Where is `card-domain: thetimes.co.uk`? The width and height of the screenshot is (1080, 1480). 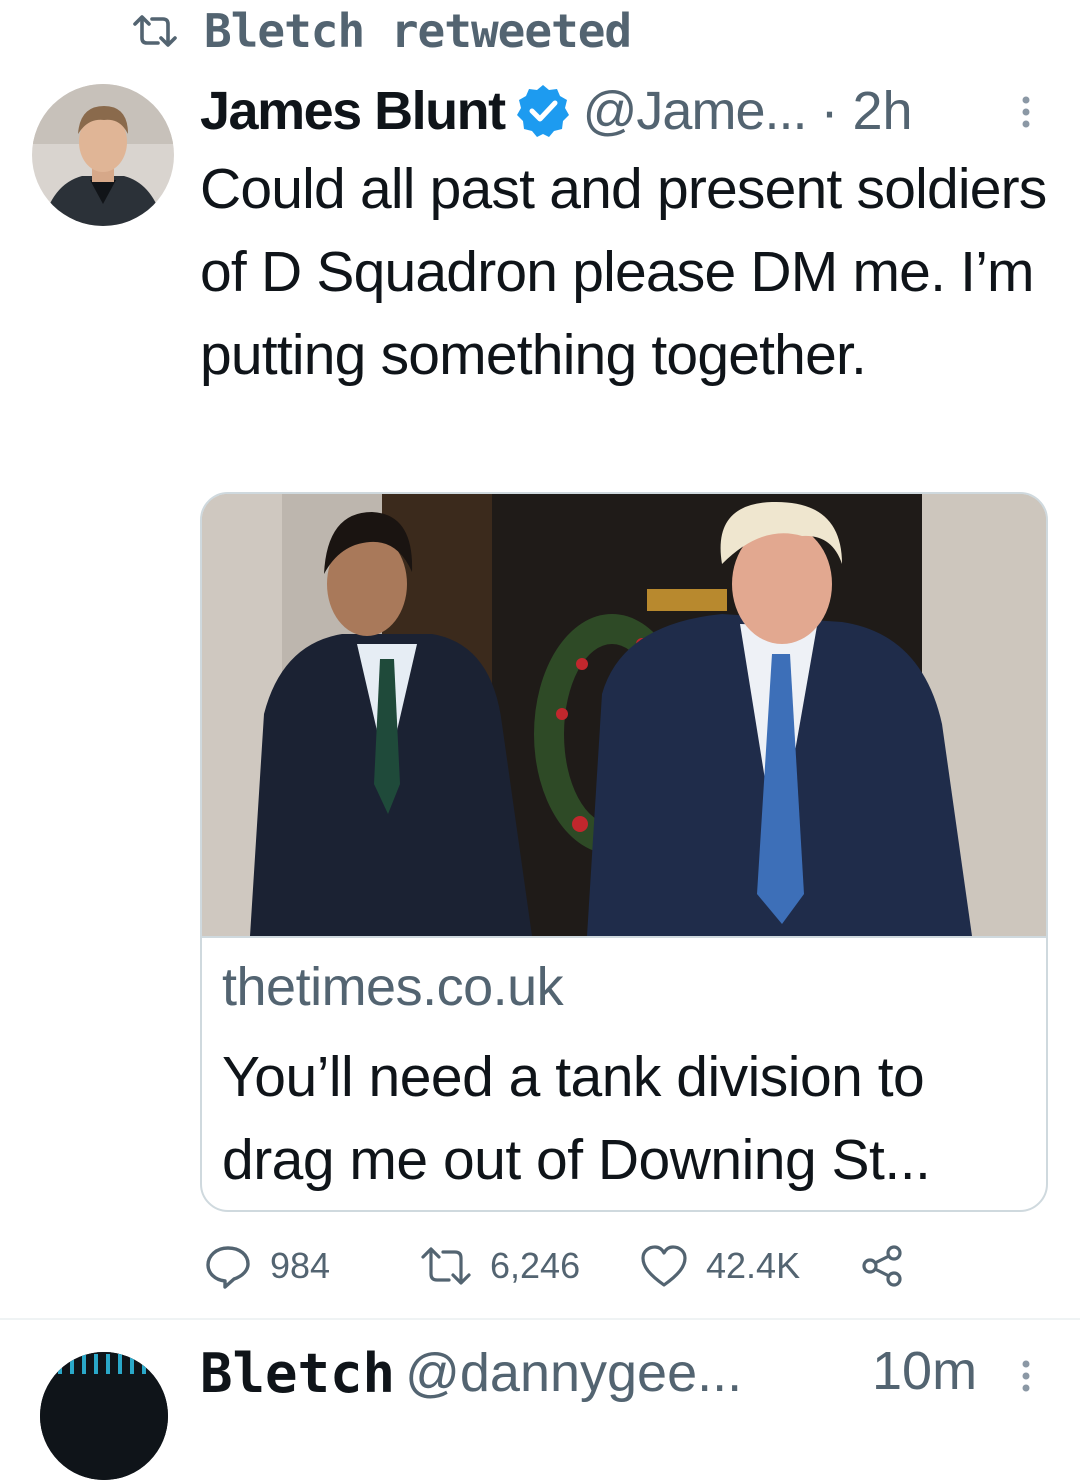
card-domain: thetimes.co.uk is located at coordinates (393, 987).